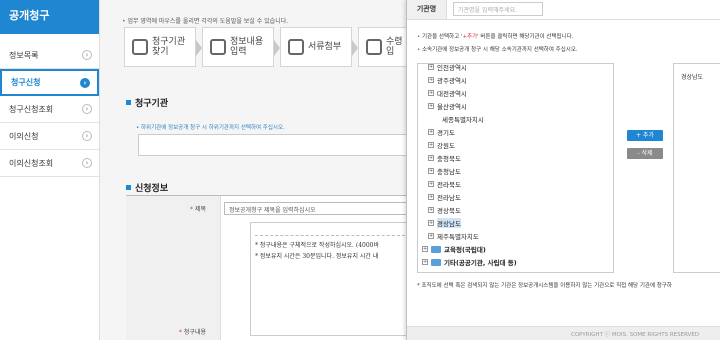 The height and width of the screenshot is (340, 720). Describe the element at coordinates (444, 158) in the screenshot. I see `tree-item: + 충청북도` at that location.